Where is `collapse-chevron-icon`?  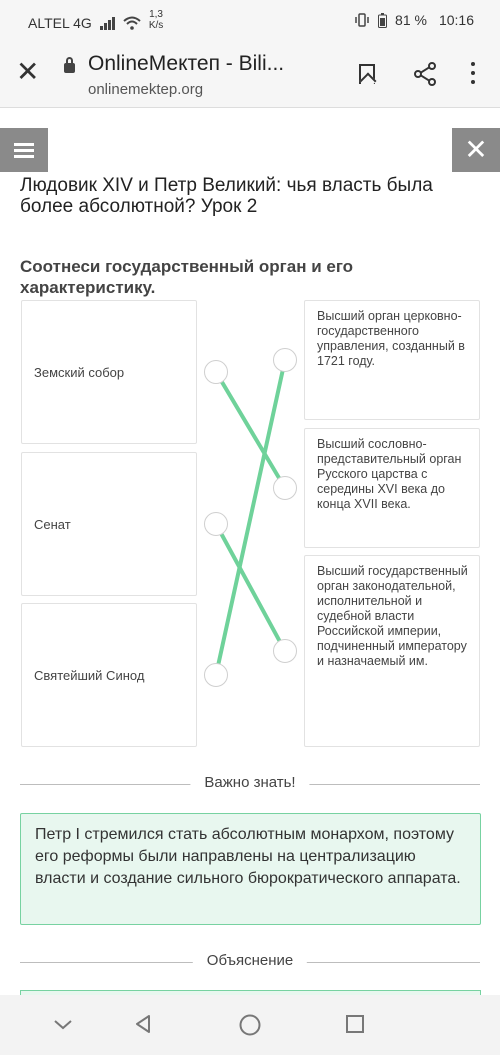
collapse-chevron-icon is located at coordinates (63, 1024).